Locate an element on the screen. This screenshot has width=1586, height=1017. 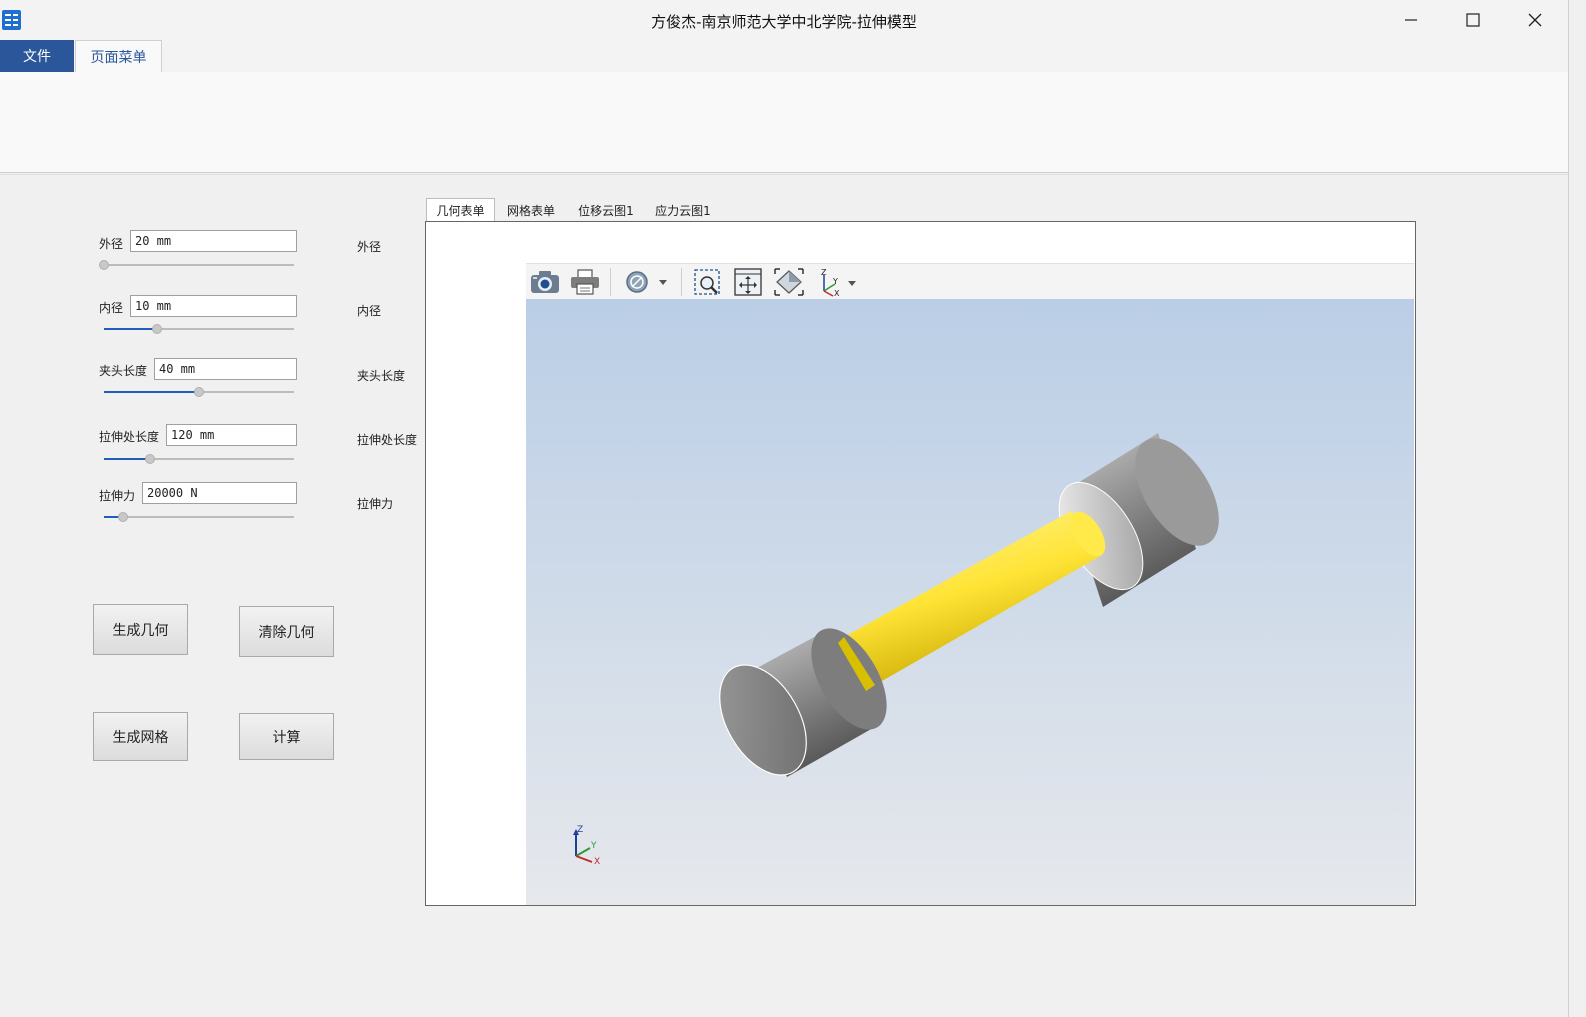
title-bar: 方俊杰-南京师范大学中北学院-拉伸模型 is located at coordinates (784, 20).